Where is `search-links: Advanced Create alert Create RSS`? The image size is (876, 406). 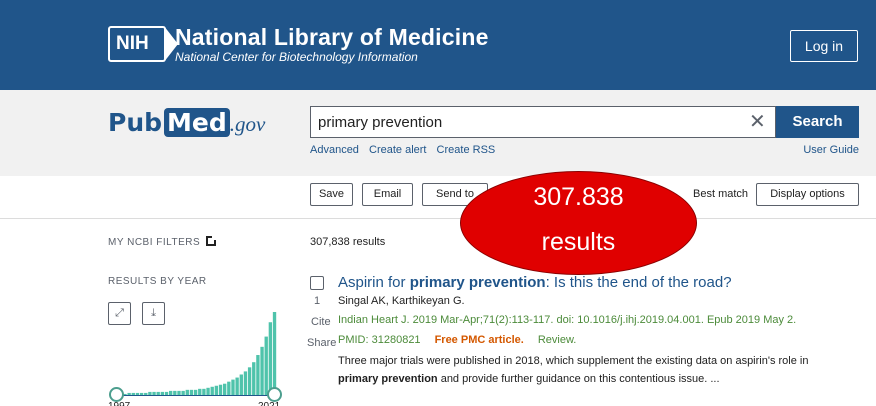
search-links: Advanced Create alert Create RSS is located at coordinates (406, 150).